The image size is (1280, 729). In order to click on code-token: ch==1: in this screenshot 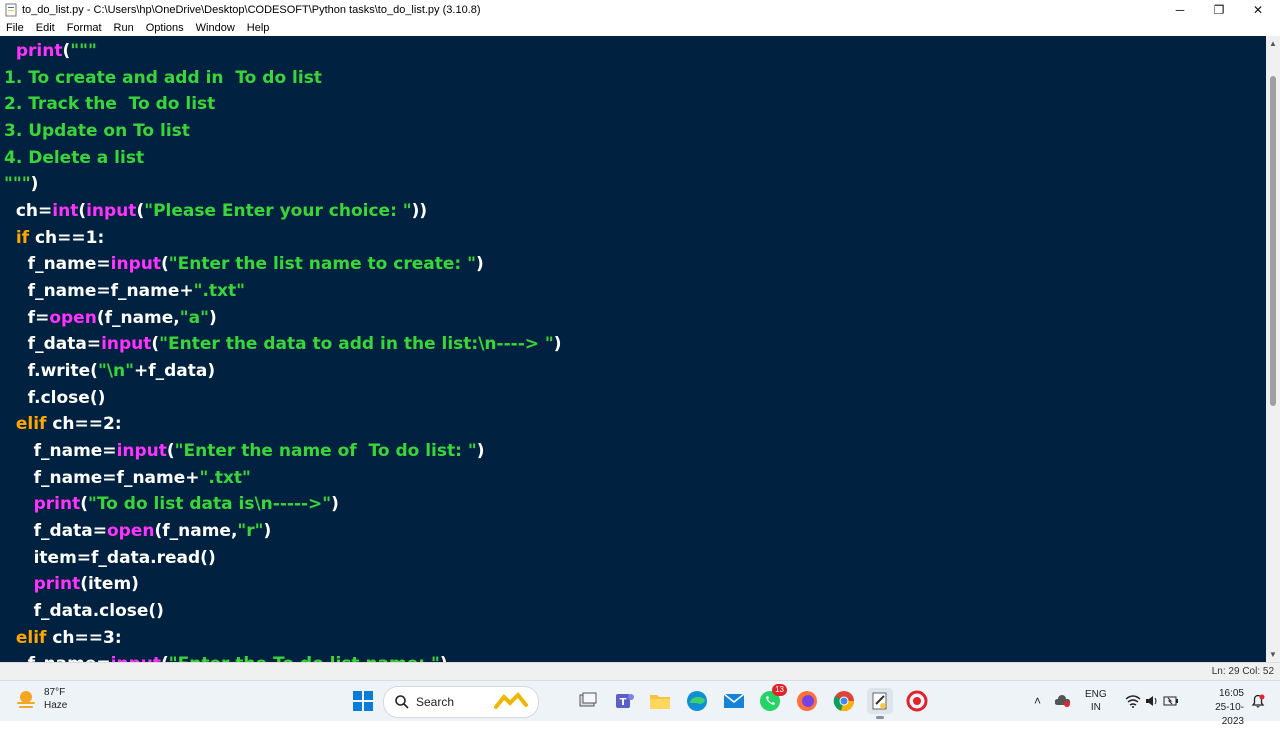, I will do `click(67, 237)`.